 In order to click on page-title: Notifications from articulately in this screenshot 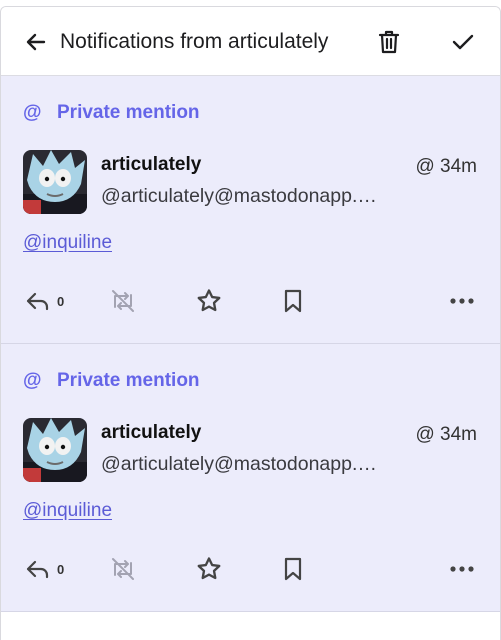, I will do `click(194, 41)`.